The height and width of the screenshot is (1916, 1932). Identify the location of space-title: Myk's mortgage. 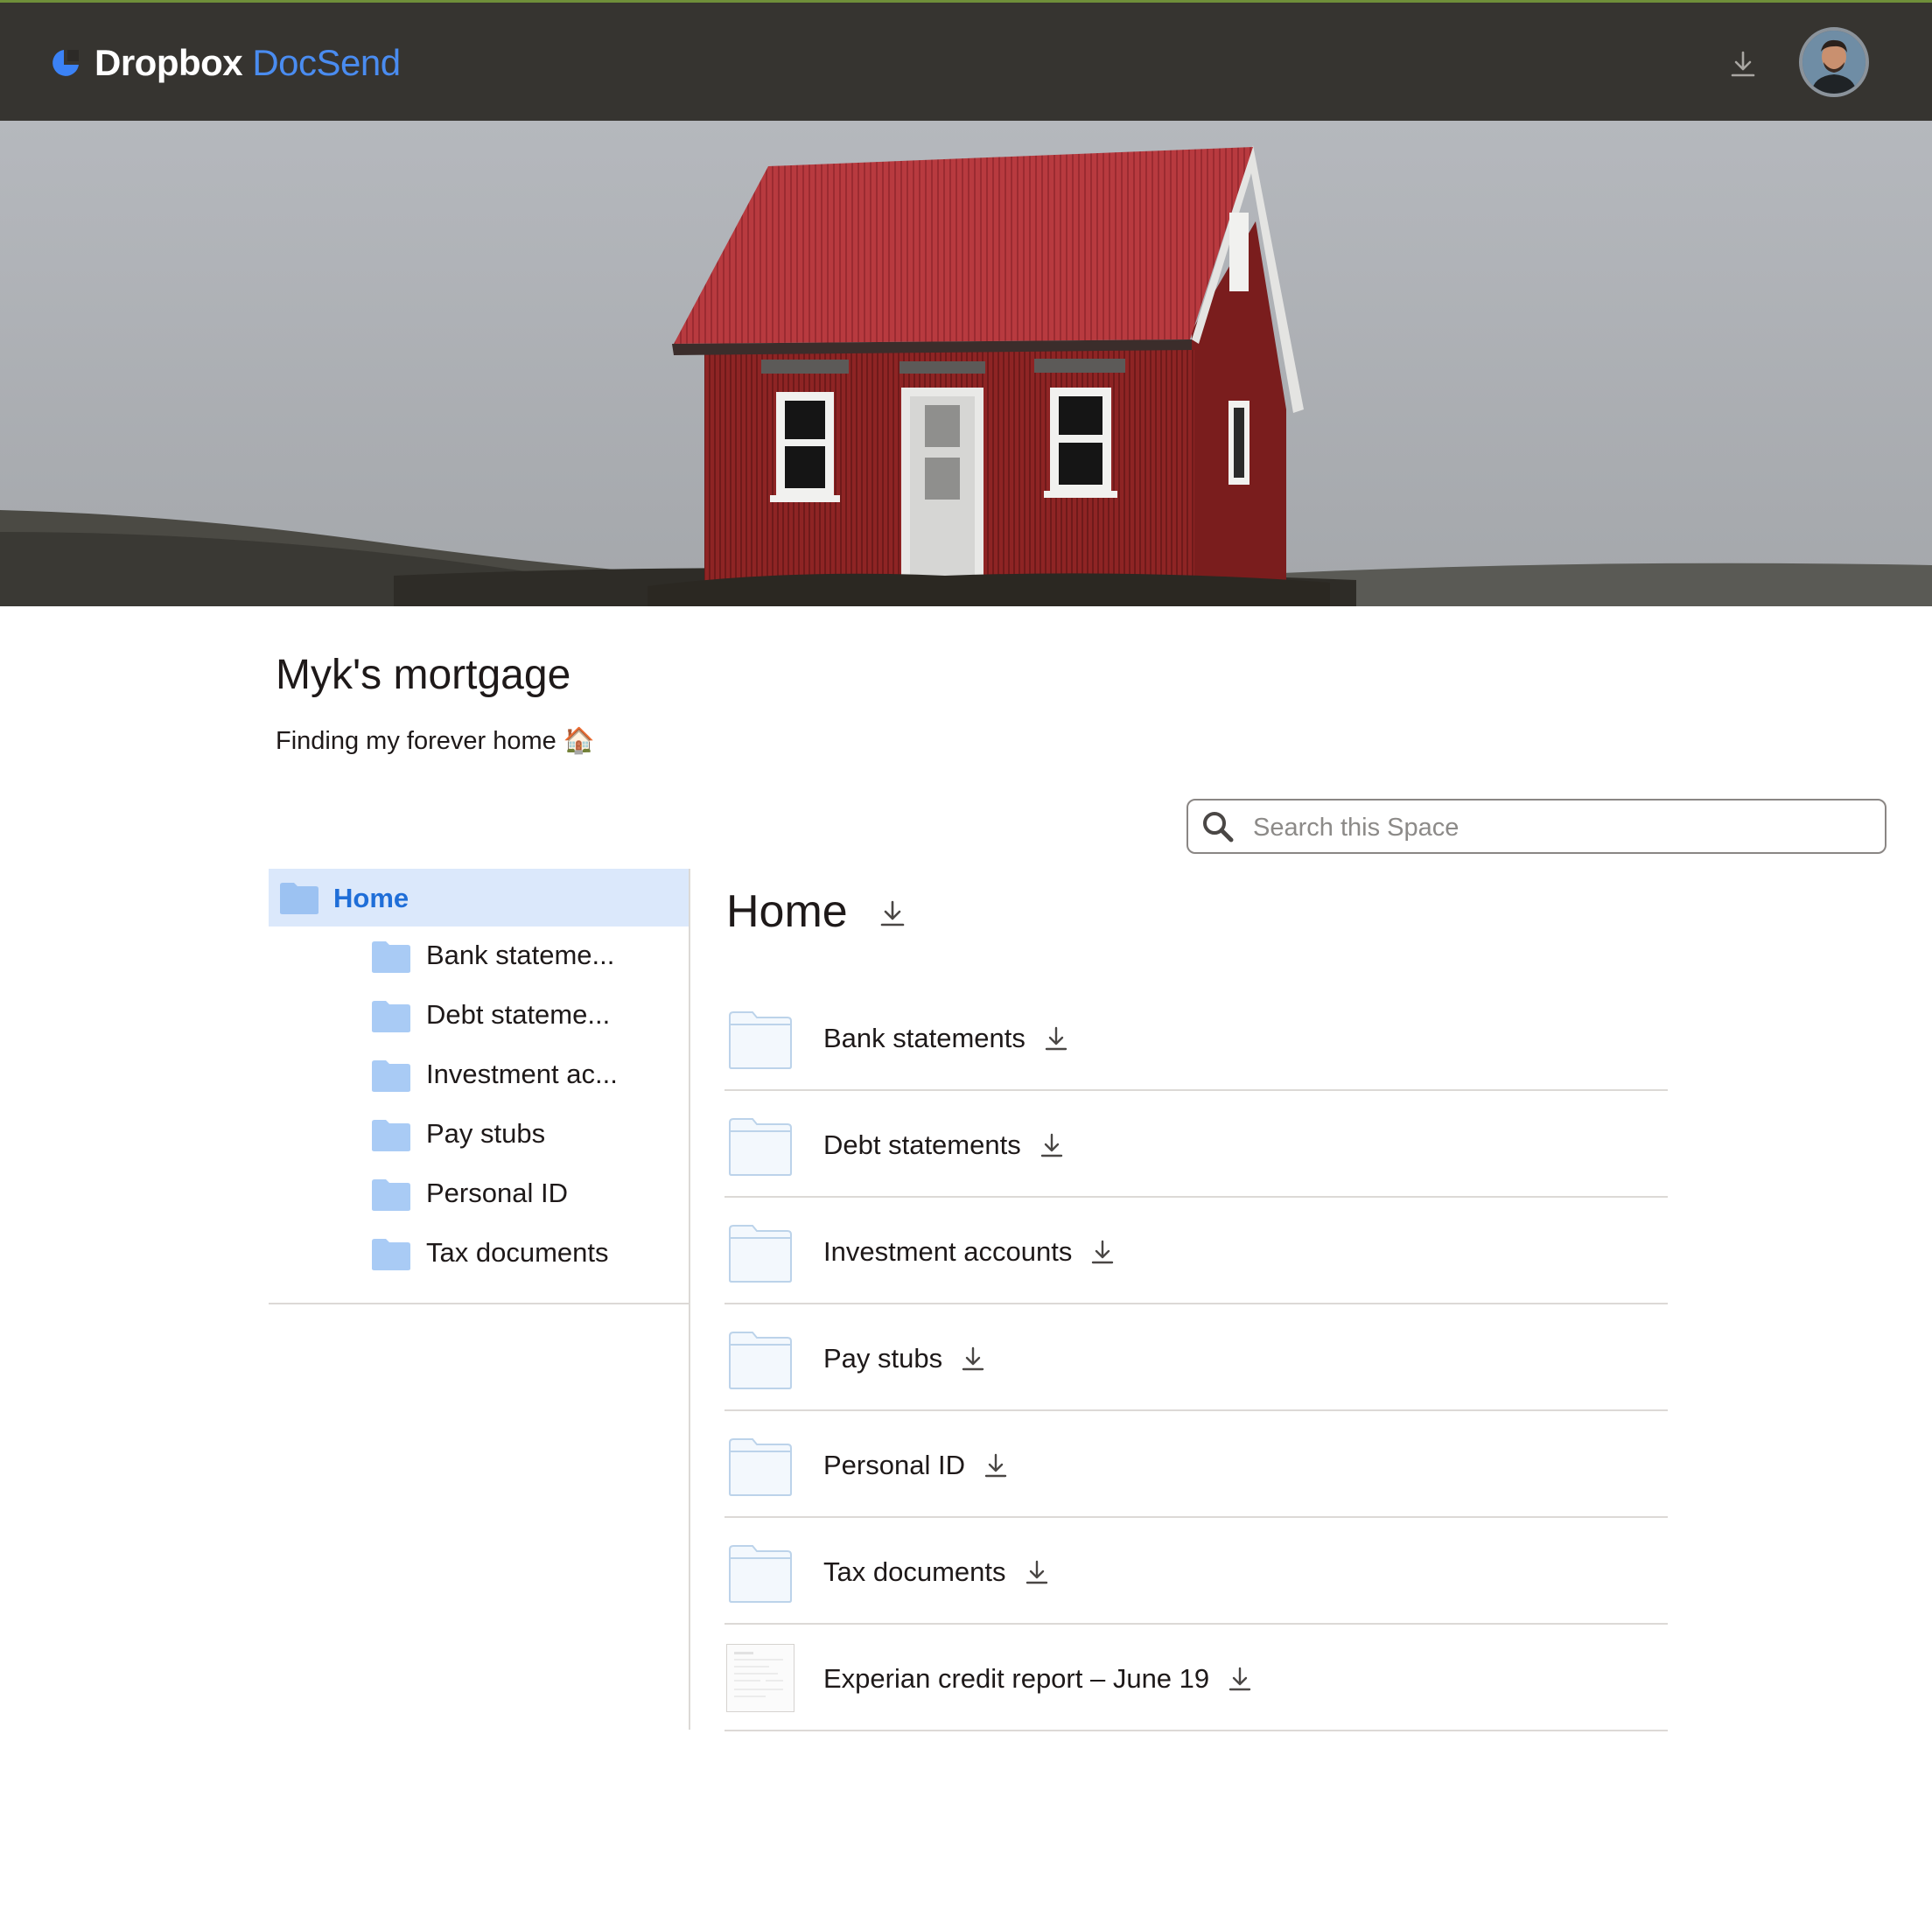
(423, 675).